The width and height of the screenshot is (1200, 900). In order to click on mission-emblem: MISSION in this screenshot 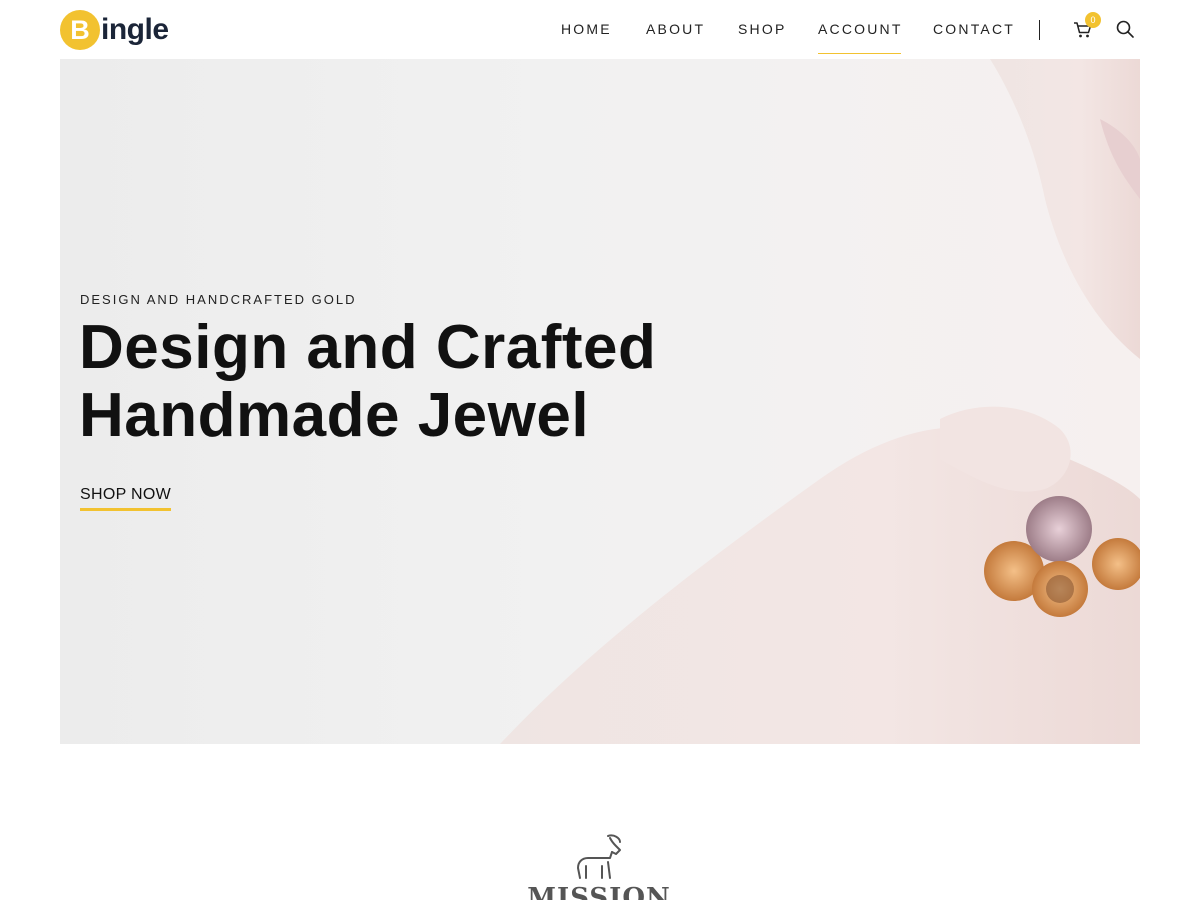, I will do `click(599, 866)`.